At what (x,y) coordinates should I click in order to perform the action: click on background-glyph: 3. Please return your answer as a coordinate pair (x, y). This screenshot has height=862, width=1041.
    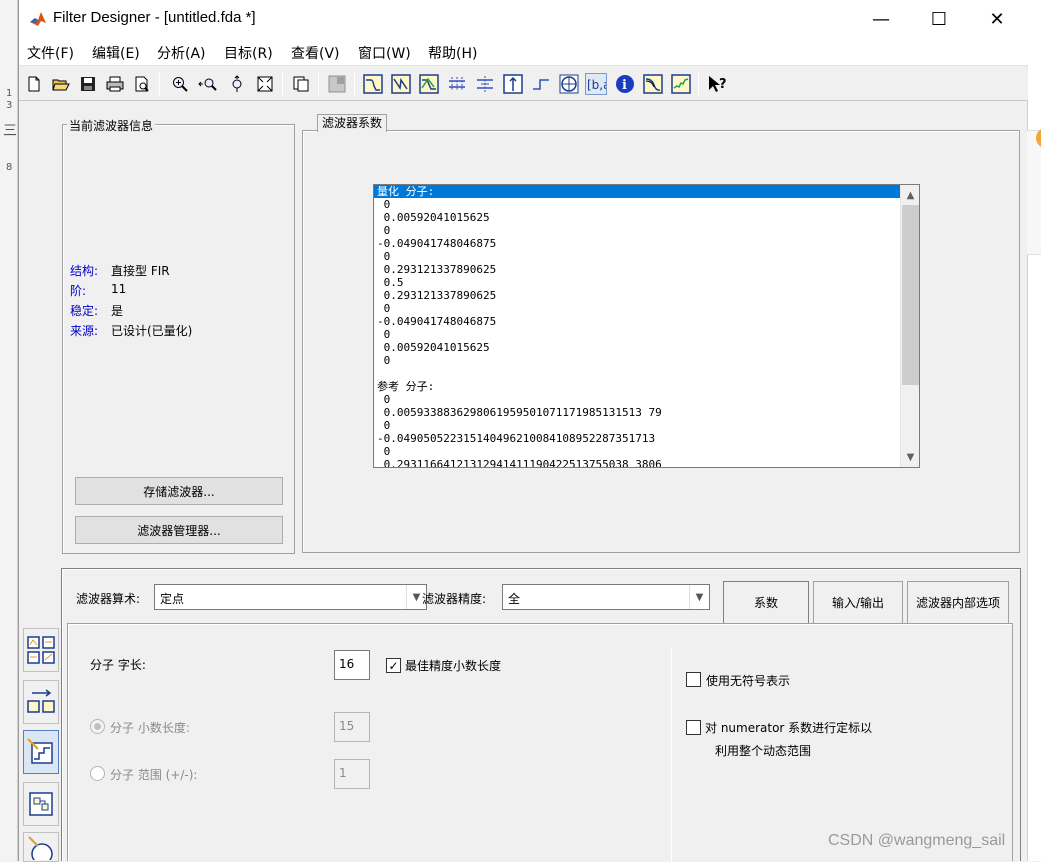
    Looking at the image, I should click on (9, 105).